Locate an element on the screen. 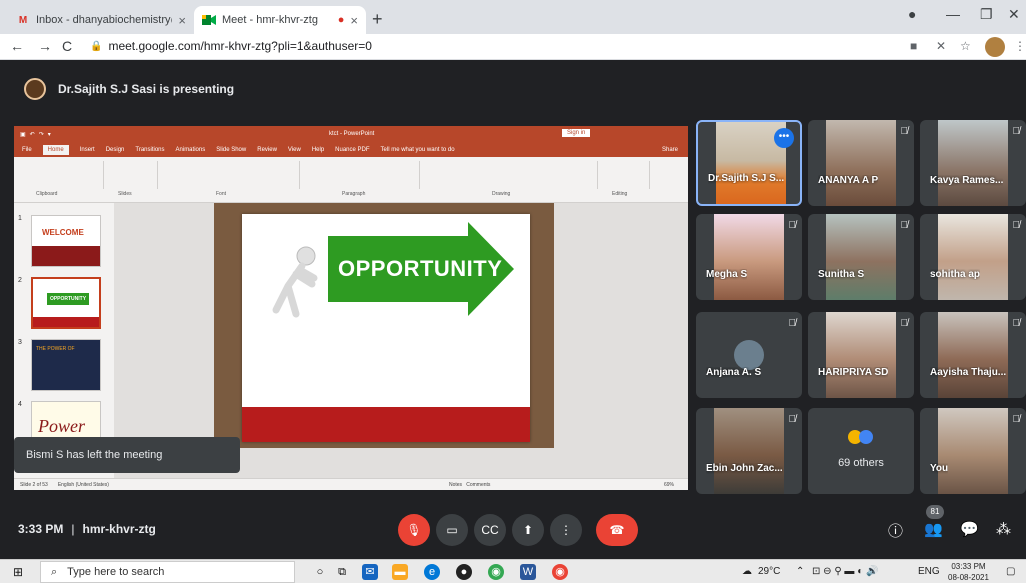 The image size is (1026, 583). group-label: Font is located at coordinates (221, 194).